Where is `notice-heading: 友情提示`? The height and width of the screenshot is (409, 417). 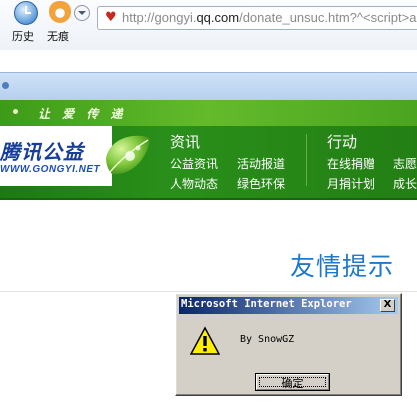
notice-heading: 友情提示 is located at coordinates (342, 266).